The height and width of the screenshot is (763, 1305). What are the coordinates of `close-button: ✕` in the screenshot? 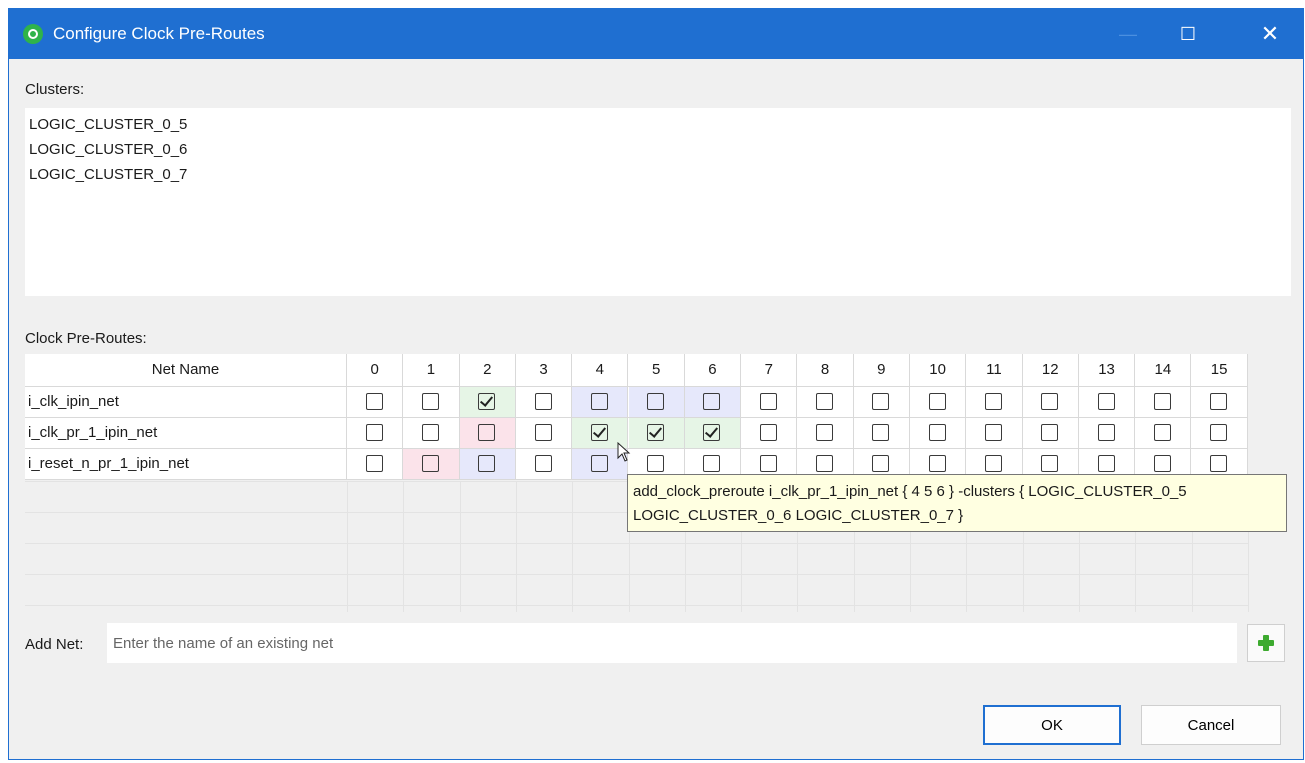 It's located at (1270, 34).